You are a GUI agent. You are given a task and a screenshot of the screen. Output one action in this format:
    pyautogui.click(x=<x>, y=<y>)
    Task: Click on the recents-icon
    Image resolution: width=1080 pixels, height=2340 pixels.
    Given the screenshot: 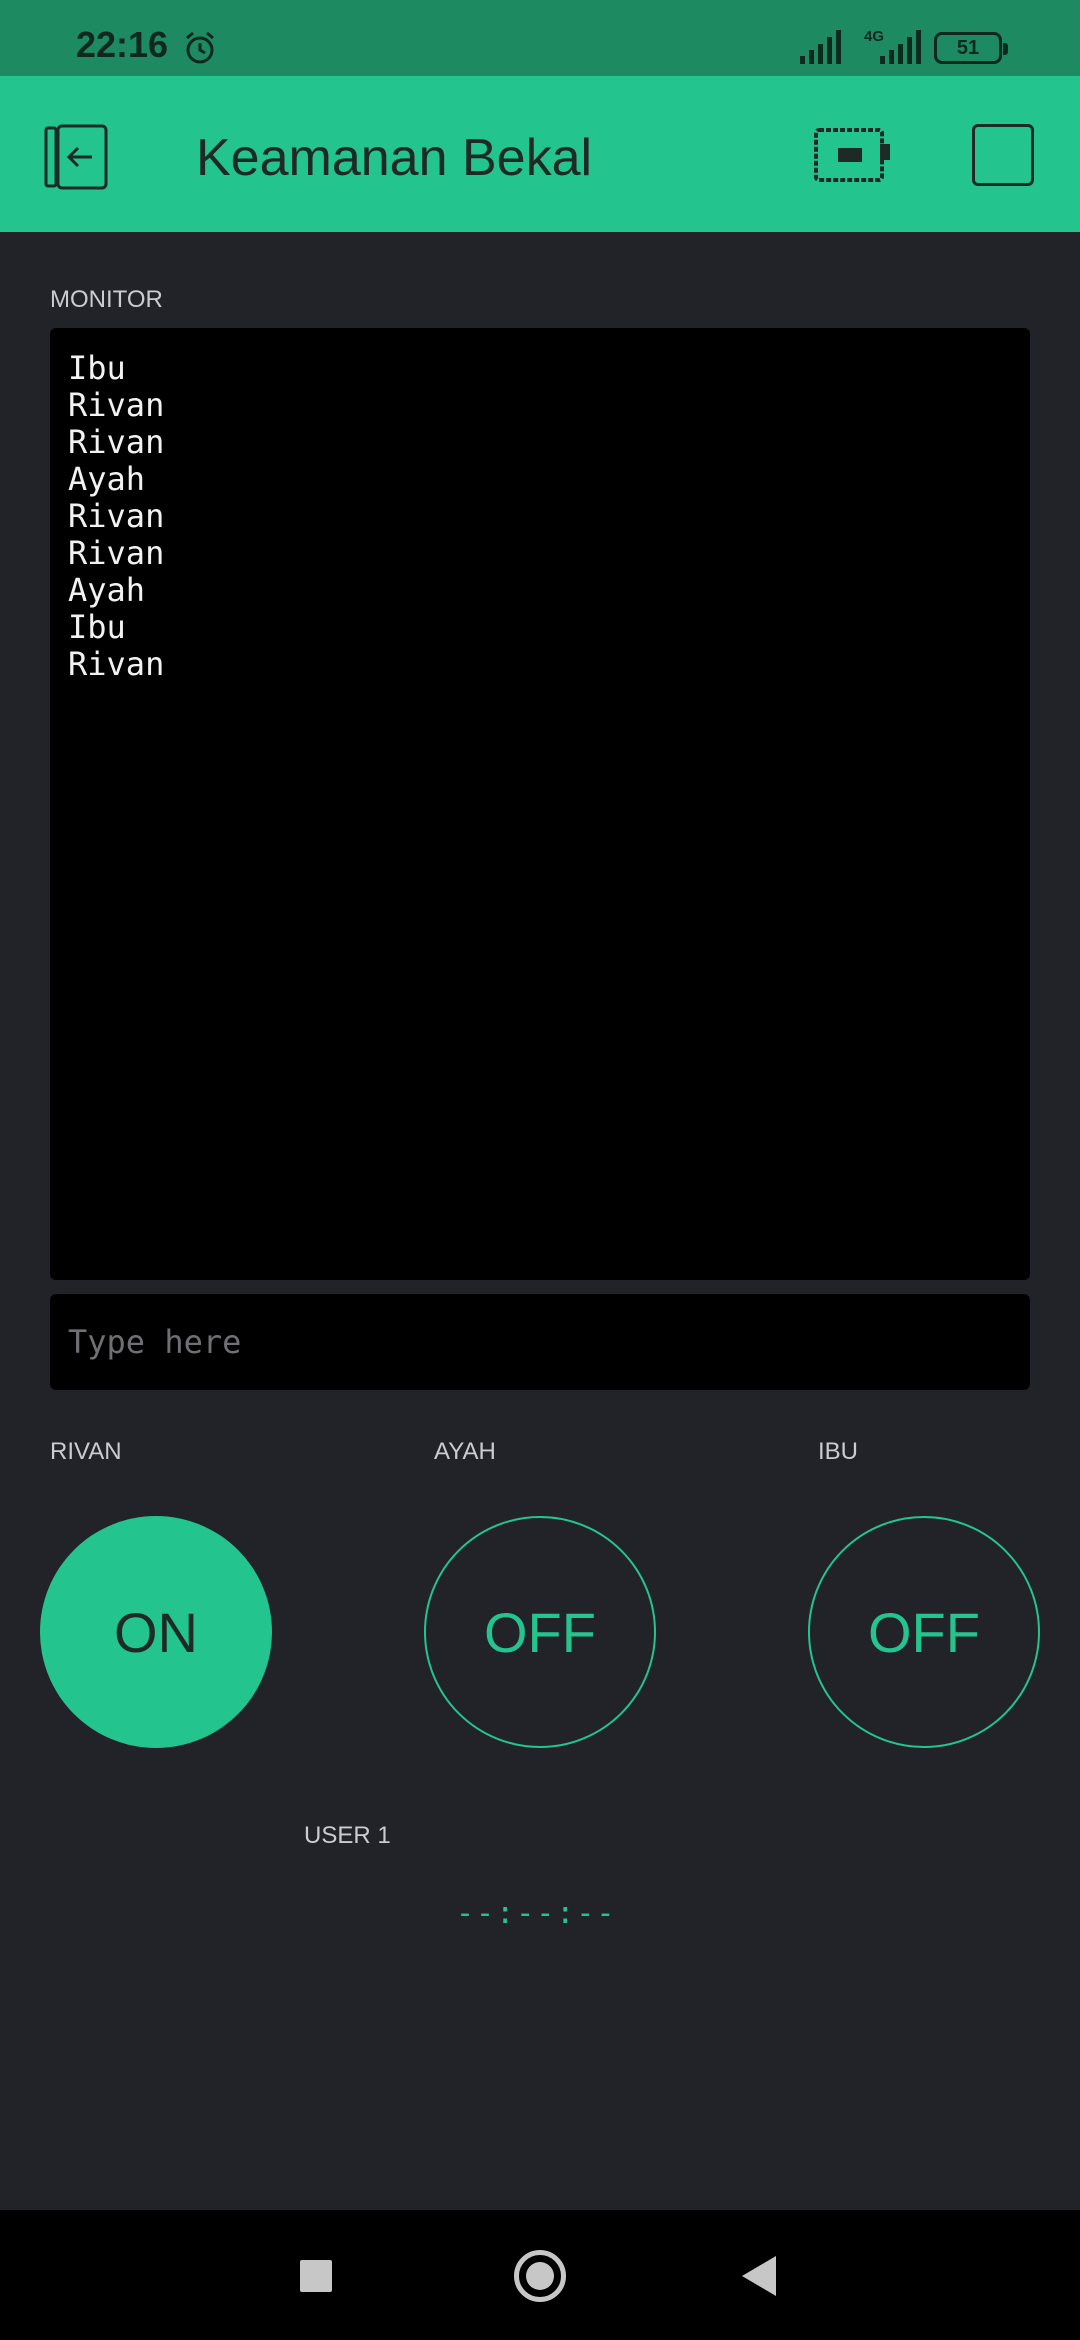 What is the action you would take?
    pyautogui.click(x=316, y=2276)
    